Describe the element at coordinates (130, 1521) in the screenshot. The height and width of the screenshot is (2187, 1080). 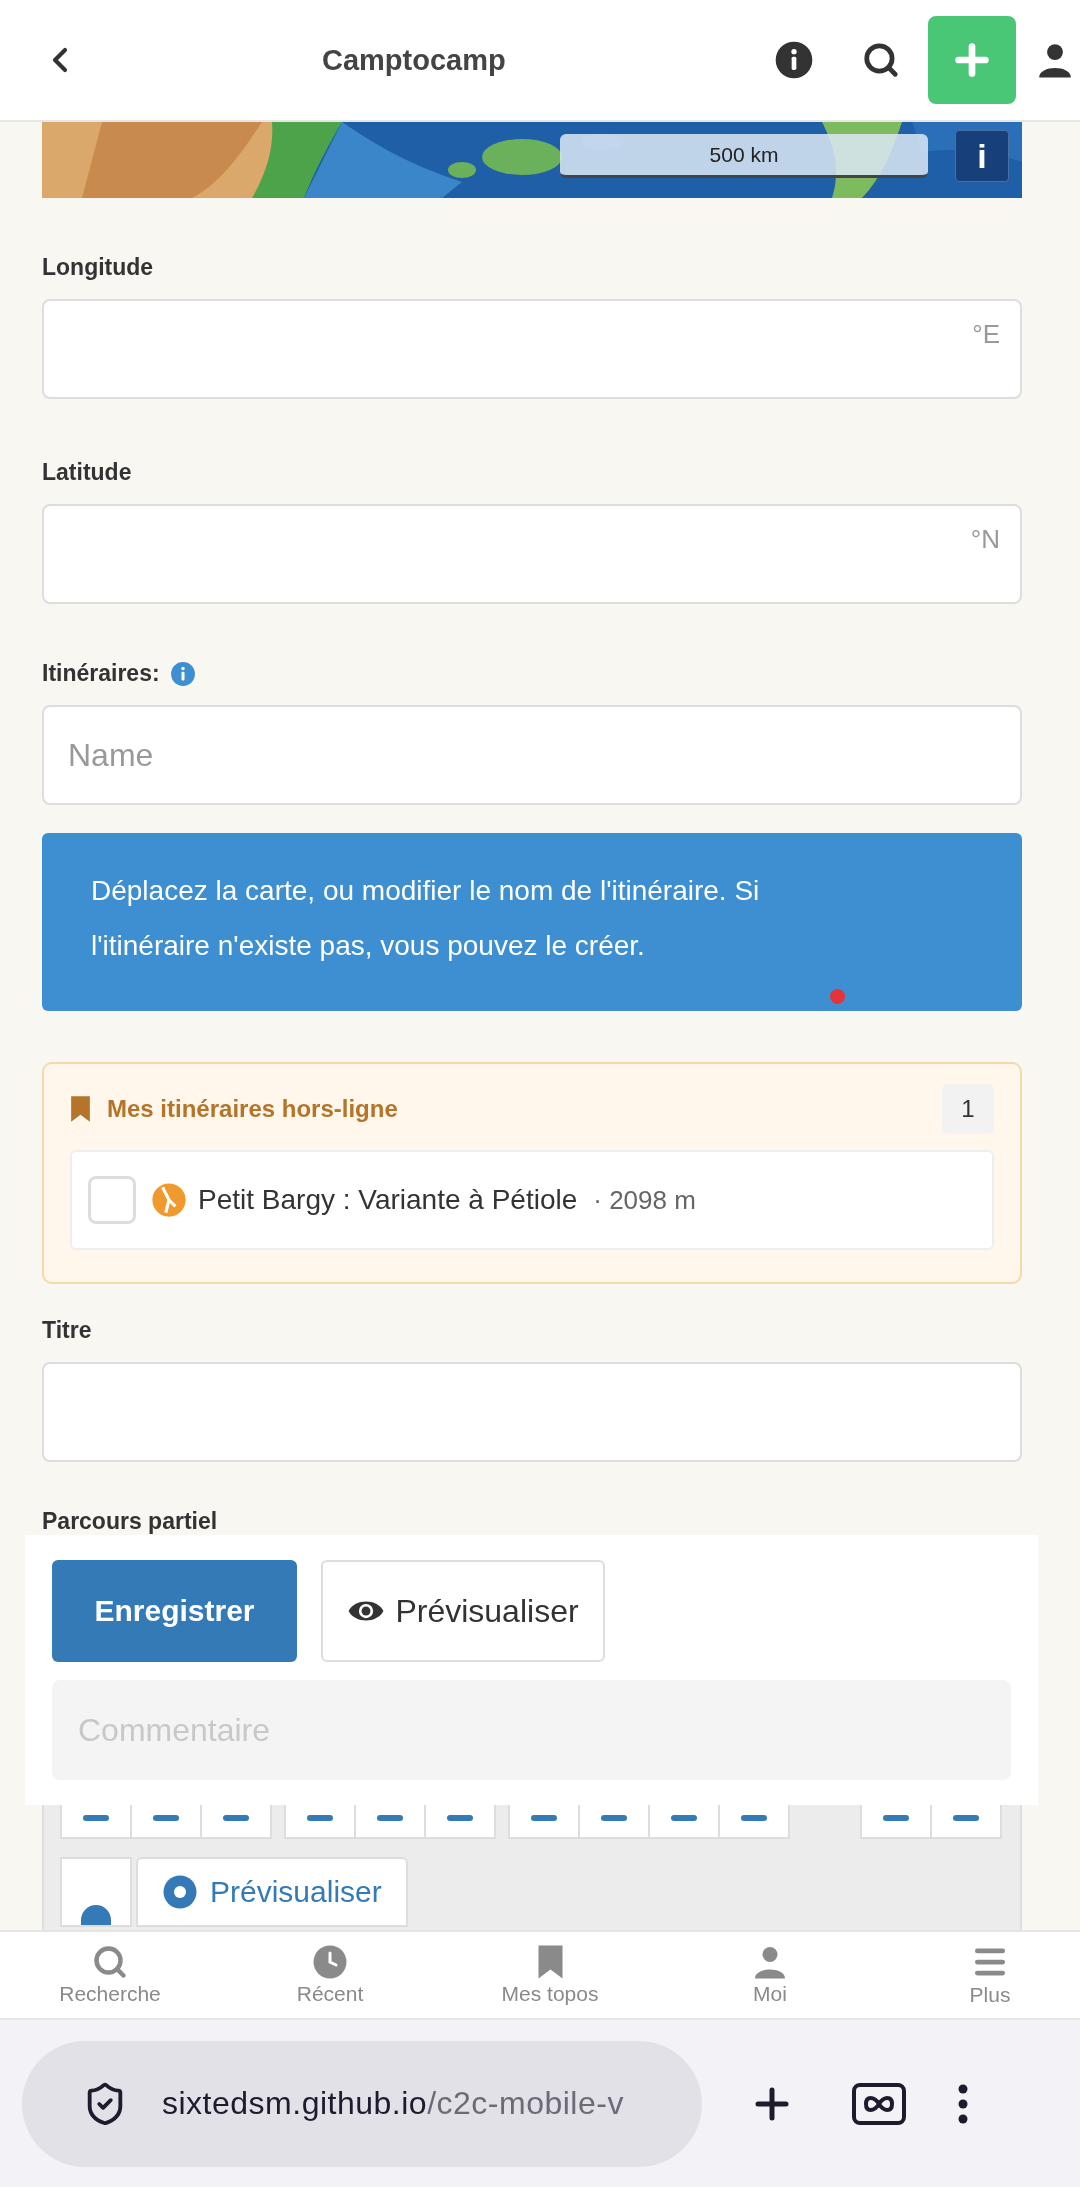
I see `field-label: Parcours partiel` at that location.